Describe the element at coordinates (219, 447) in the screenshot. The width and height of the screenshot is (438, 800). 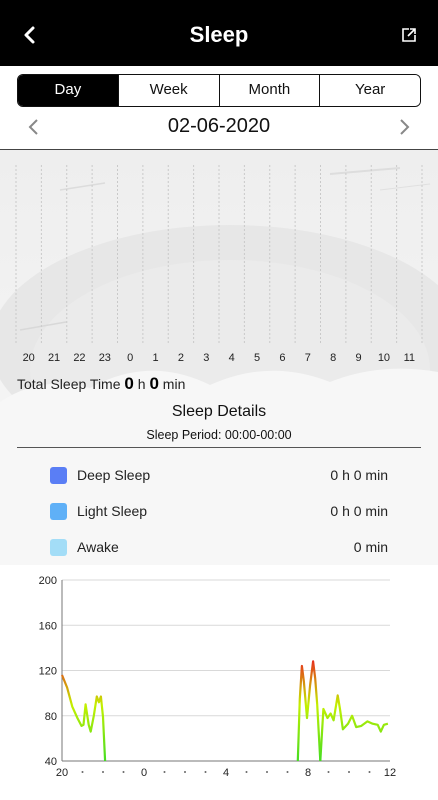
I see `divider` at that location.